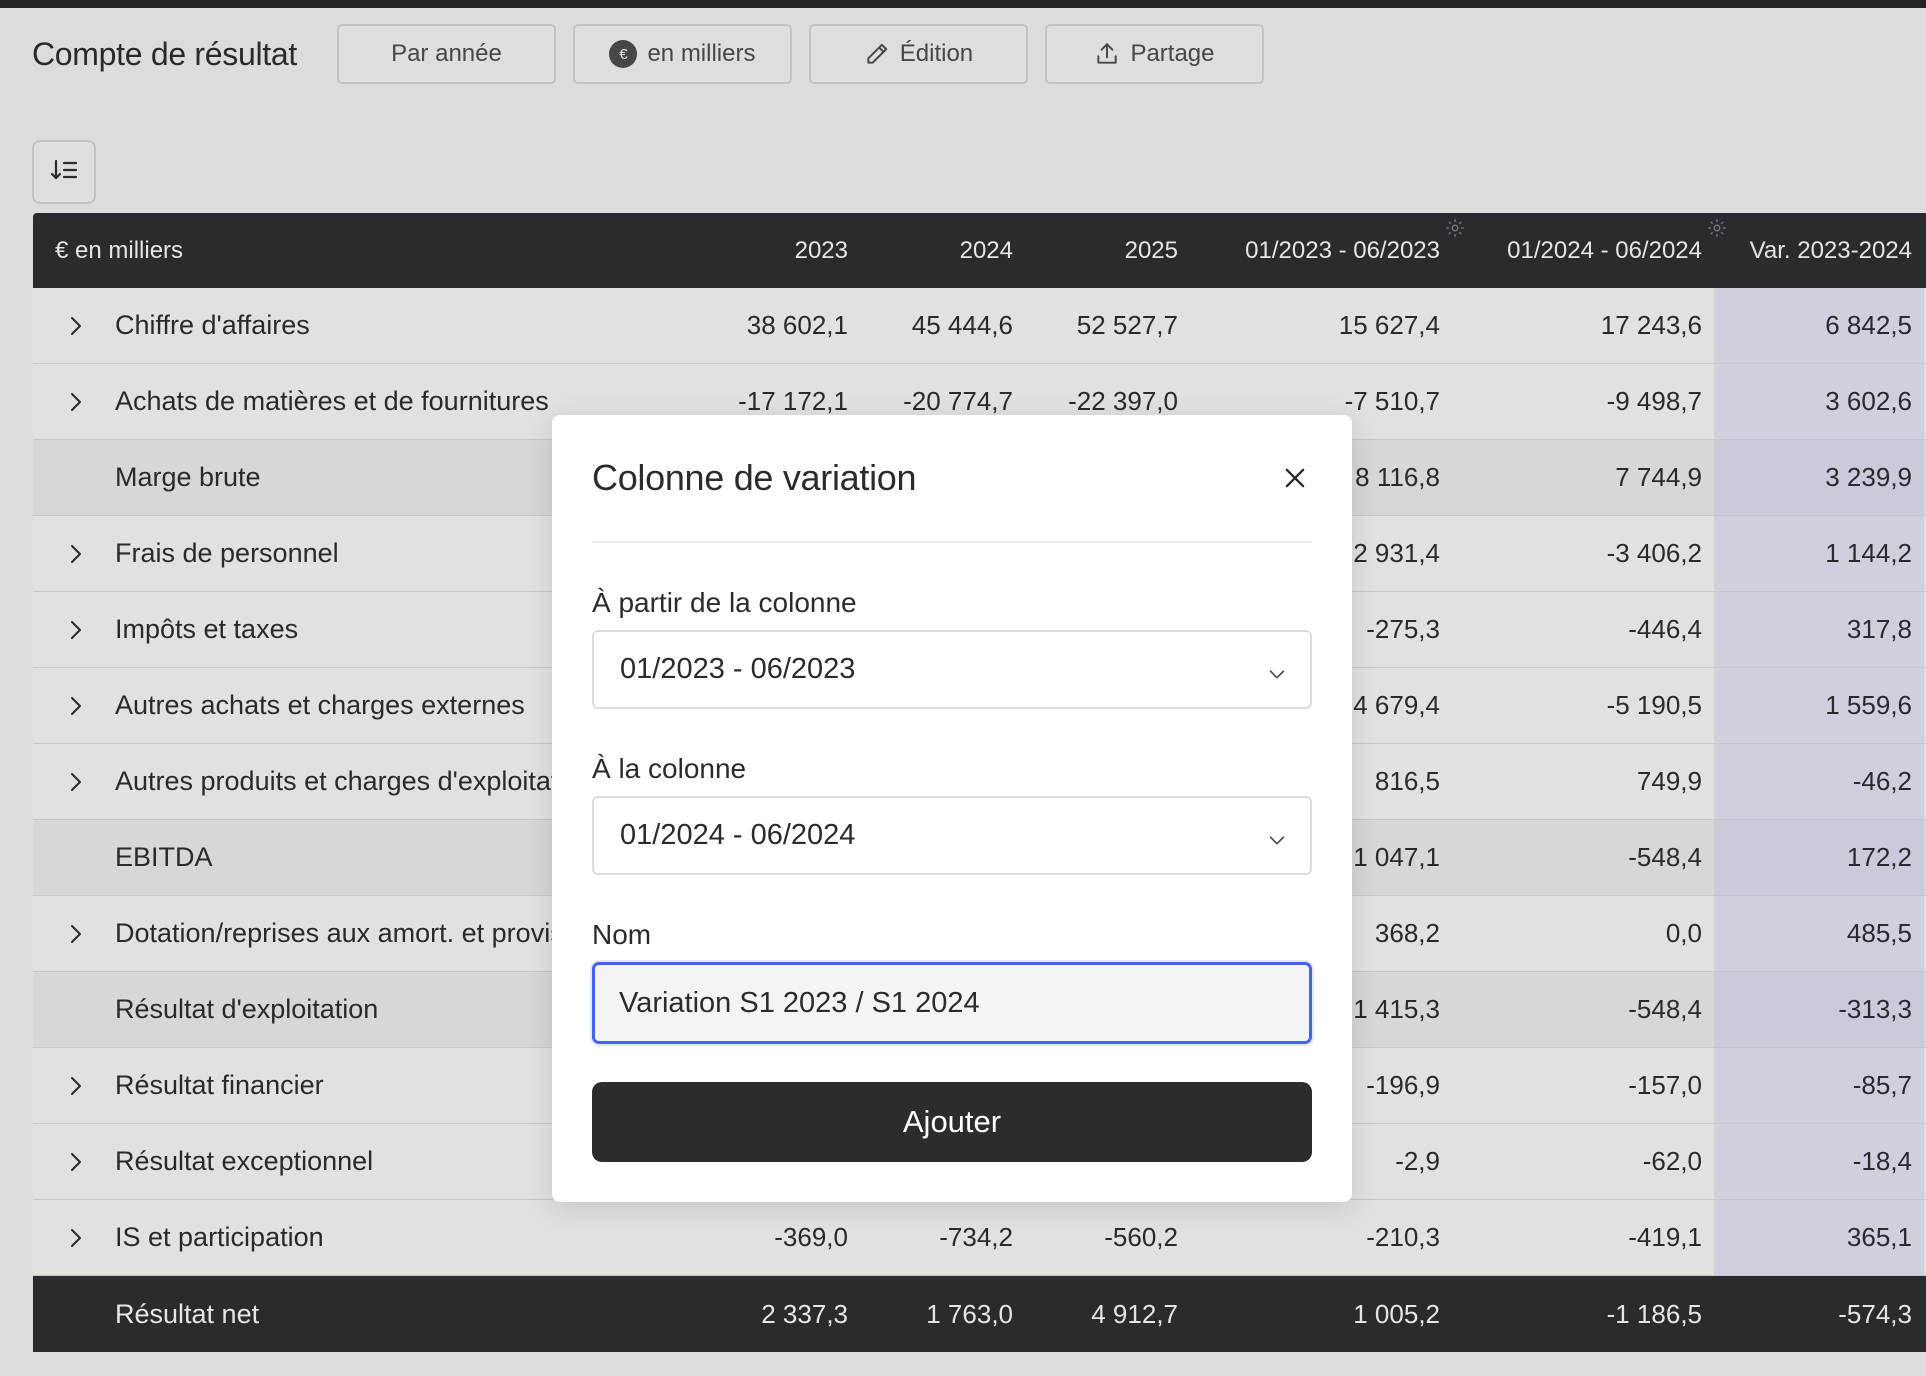  I want to click on to-column-value: 01/2024 - 06/2024, so click(738, 835).